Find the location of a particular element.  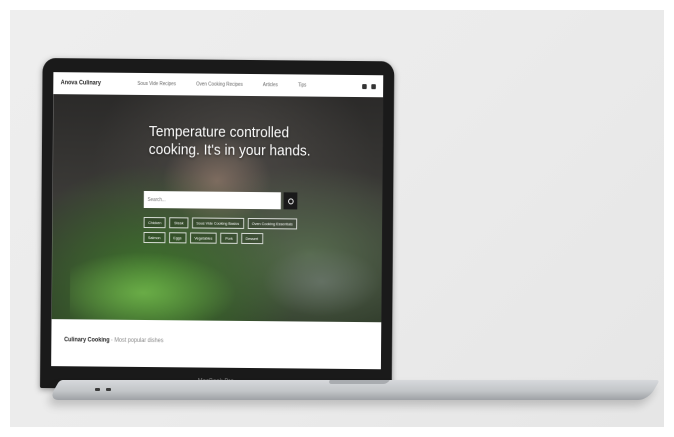

lid-notch is located at coordinates (358, 382).